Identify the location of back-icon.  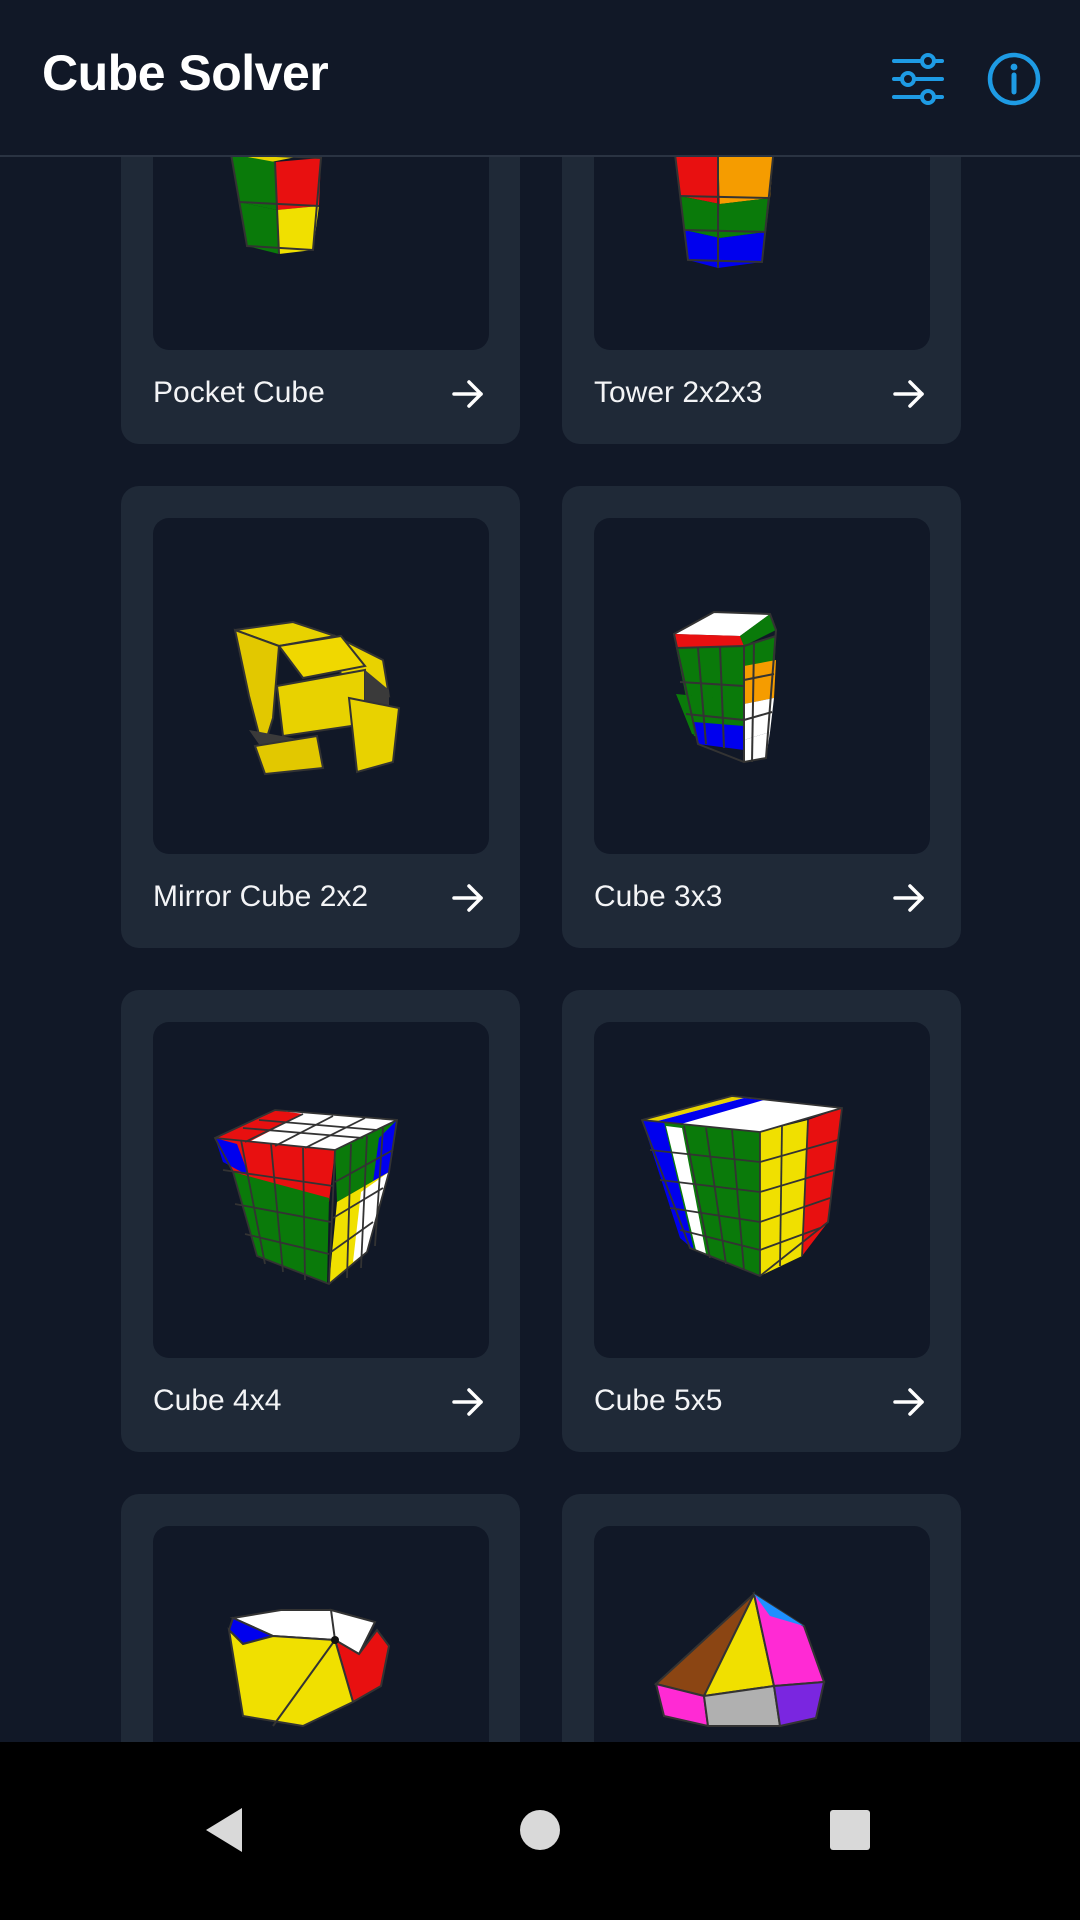
(224, 1830).